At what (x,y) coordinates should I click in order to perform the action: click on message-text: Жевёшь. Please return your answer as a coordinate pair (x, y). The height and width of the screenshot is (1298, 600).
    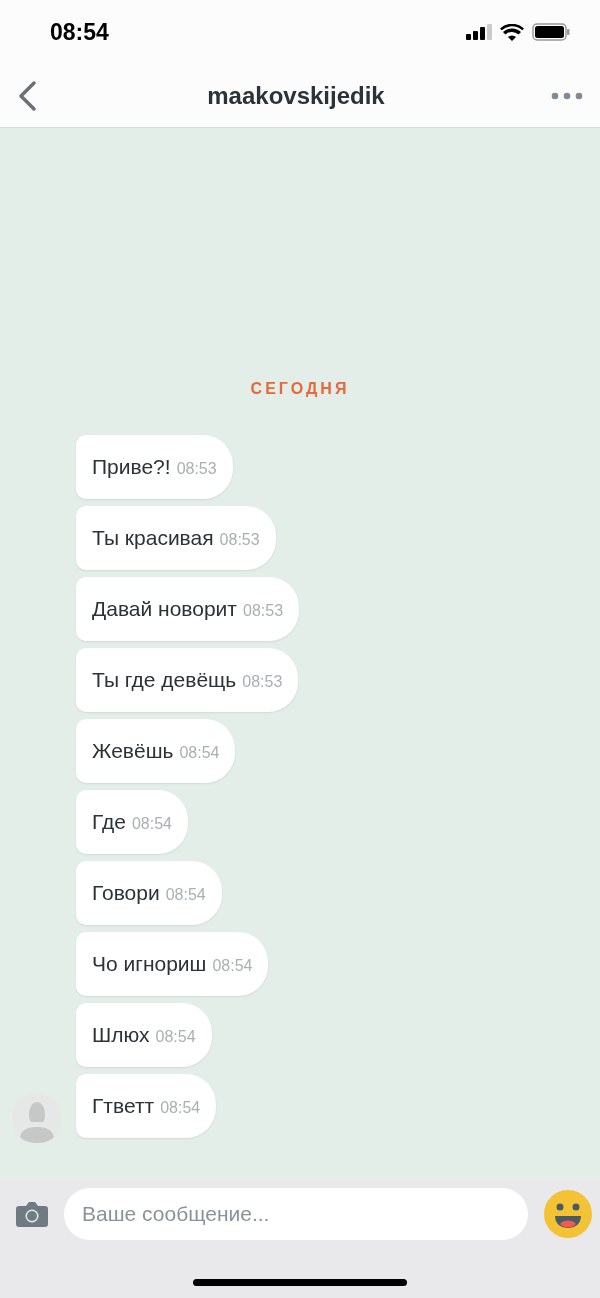
    Looking at the image, I should click on (133, 751).